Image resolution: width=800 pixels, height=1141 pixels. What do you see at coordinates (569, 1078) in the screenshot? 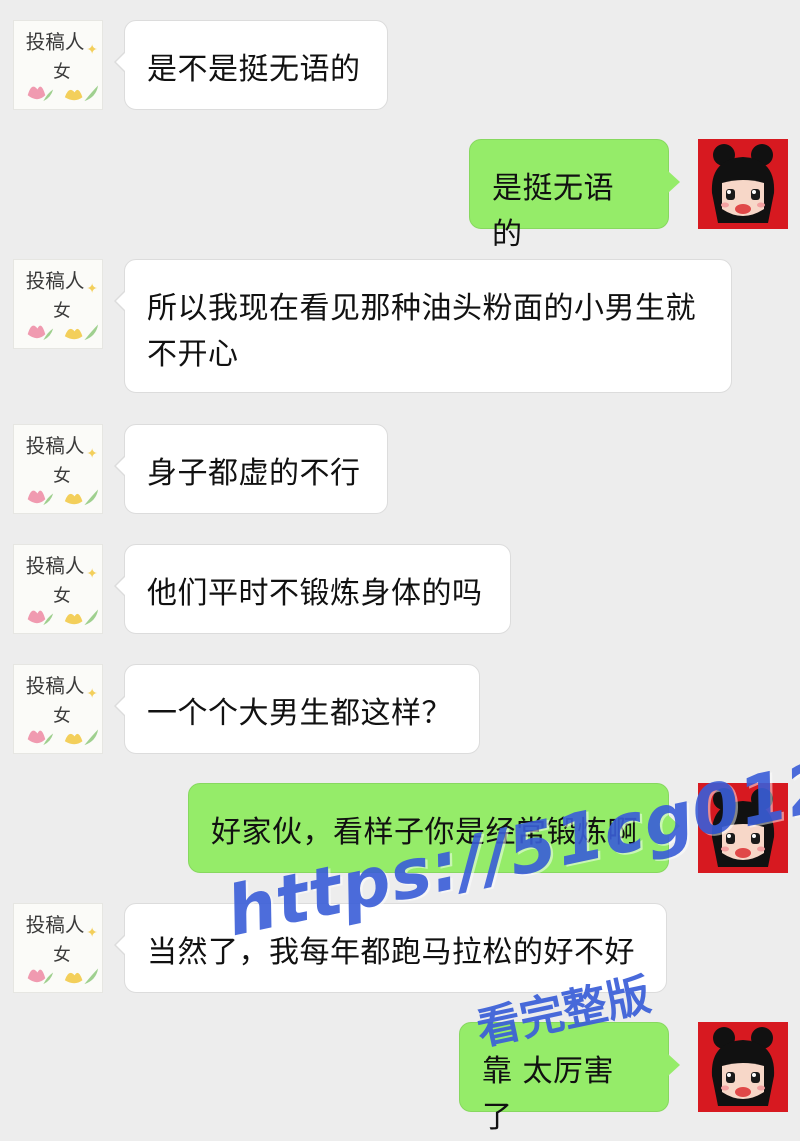
I see `outgoing-message-bubble: 靠 太厉害了` at bounding box center [569, 1078].